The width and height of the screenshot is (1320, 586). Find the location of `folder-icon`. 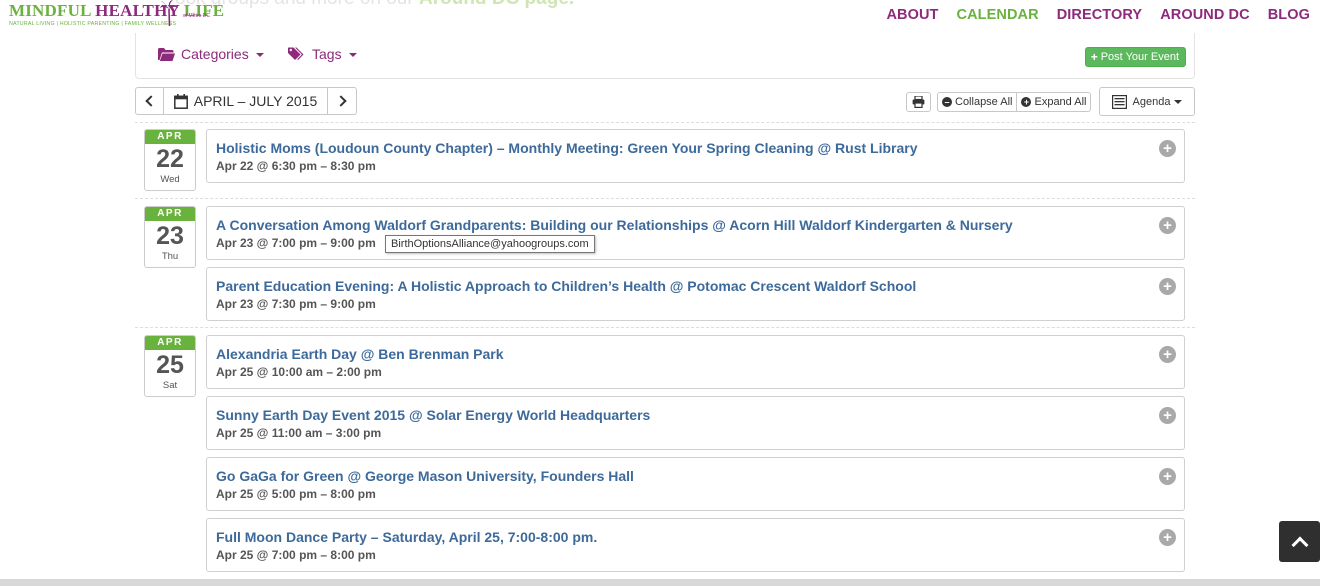

folder-icon is located at coordinates (166, 54).